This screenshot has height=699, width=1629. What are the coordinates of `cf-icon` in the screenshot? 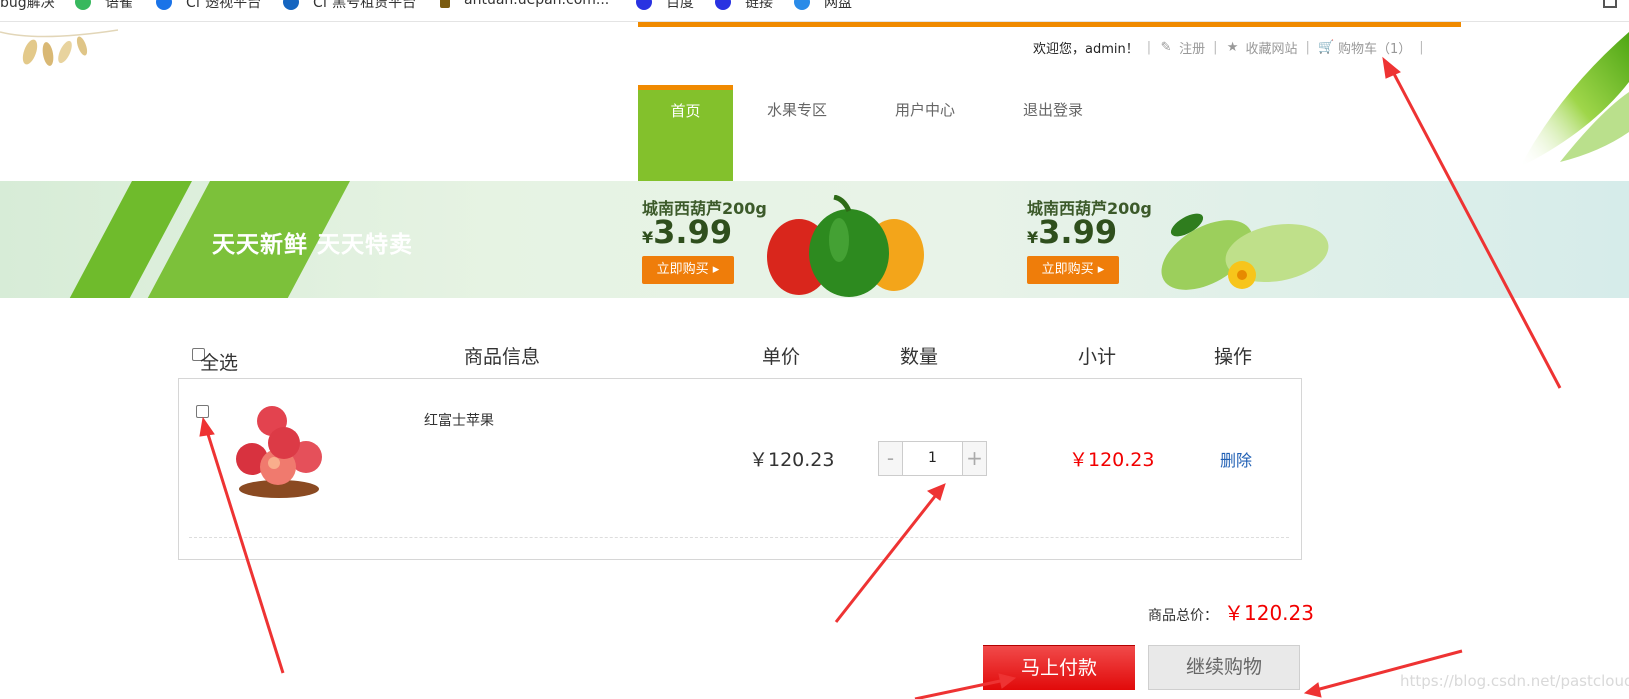 It's located at (164, 5).